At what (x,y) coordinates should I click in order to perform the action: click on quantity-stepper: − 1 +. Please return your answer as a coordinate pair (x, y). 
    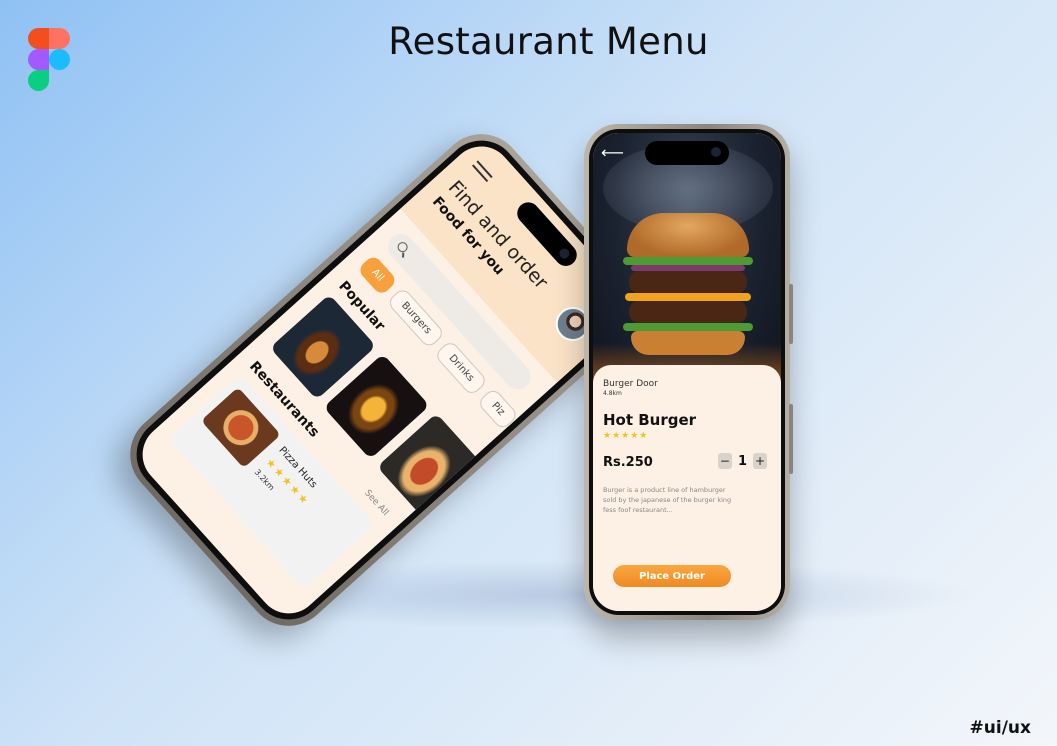
    Looking at the image, I should click on (742, 461).